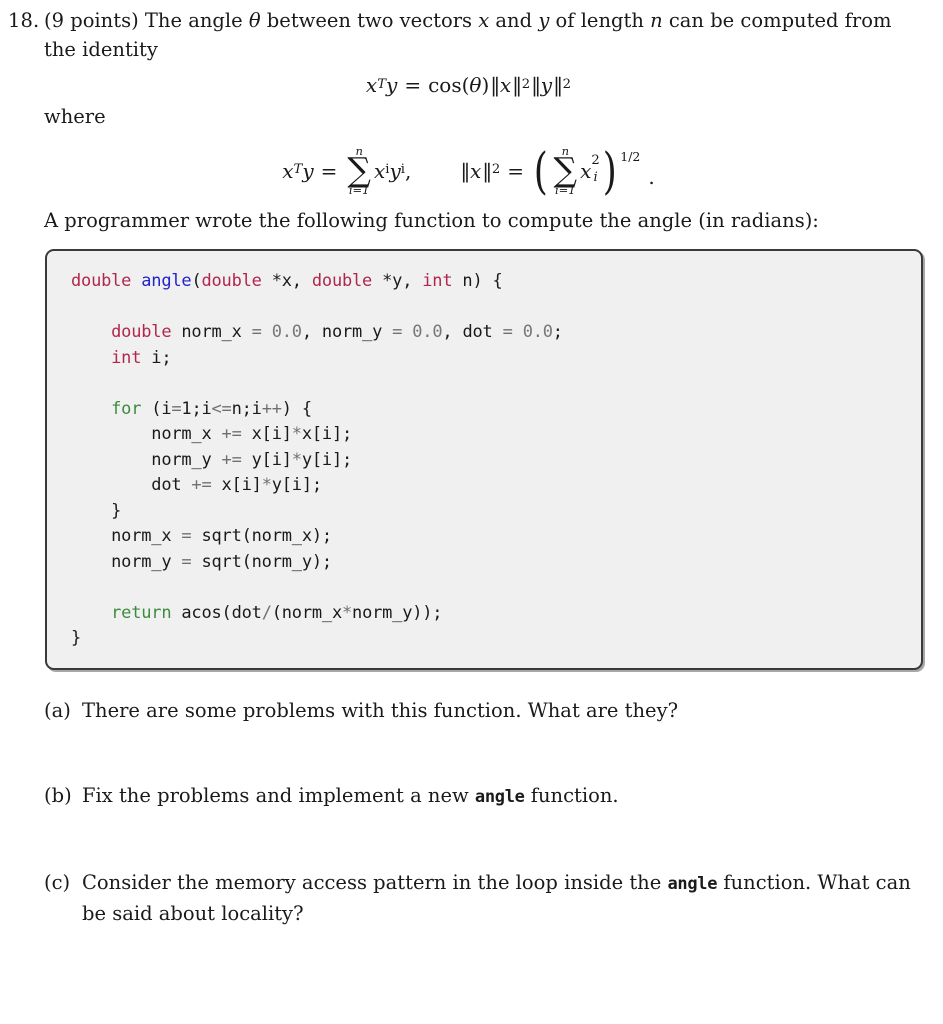 The height and width of the screenshot is (1024, 943). Describe the element at coordinates (484, 20) in the screenshot. I see `symbol-x: x` at that location.